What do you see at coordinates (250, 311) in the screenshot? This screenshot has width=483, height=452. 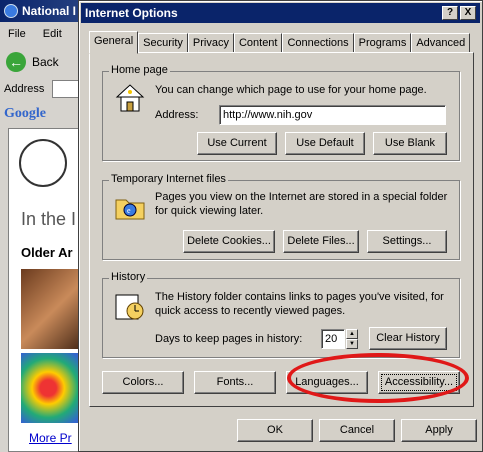 I see `history-description-2: quick access to recently viewed pages.` at bounding box center [250, 311].